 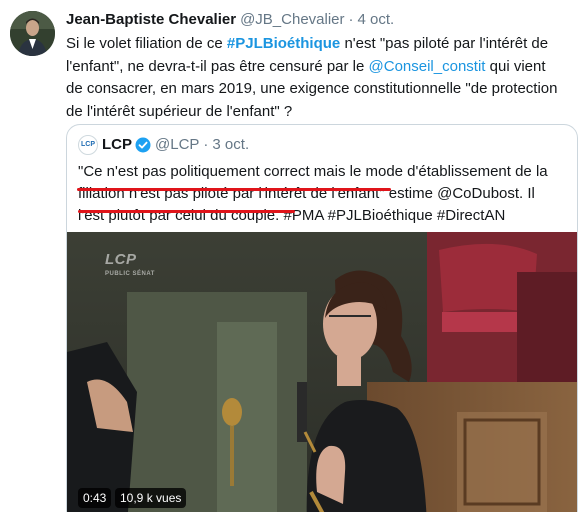 I want to click on mention-link: @Conseil_constit, so click(x=427, y=66).